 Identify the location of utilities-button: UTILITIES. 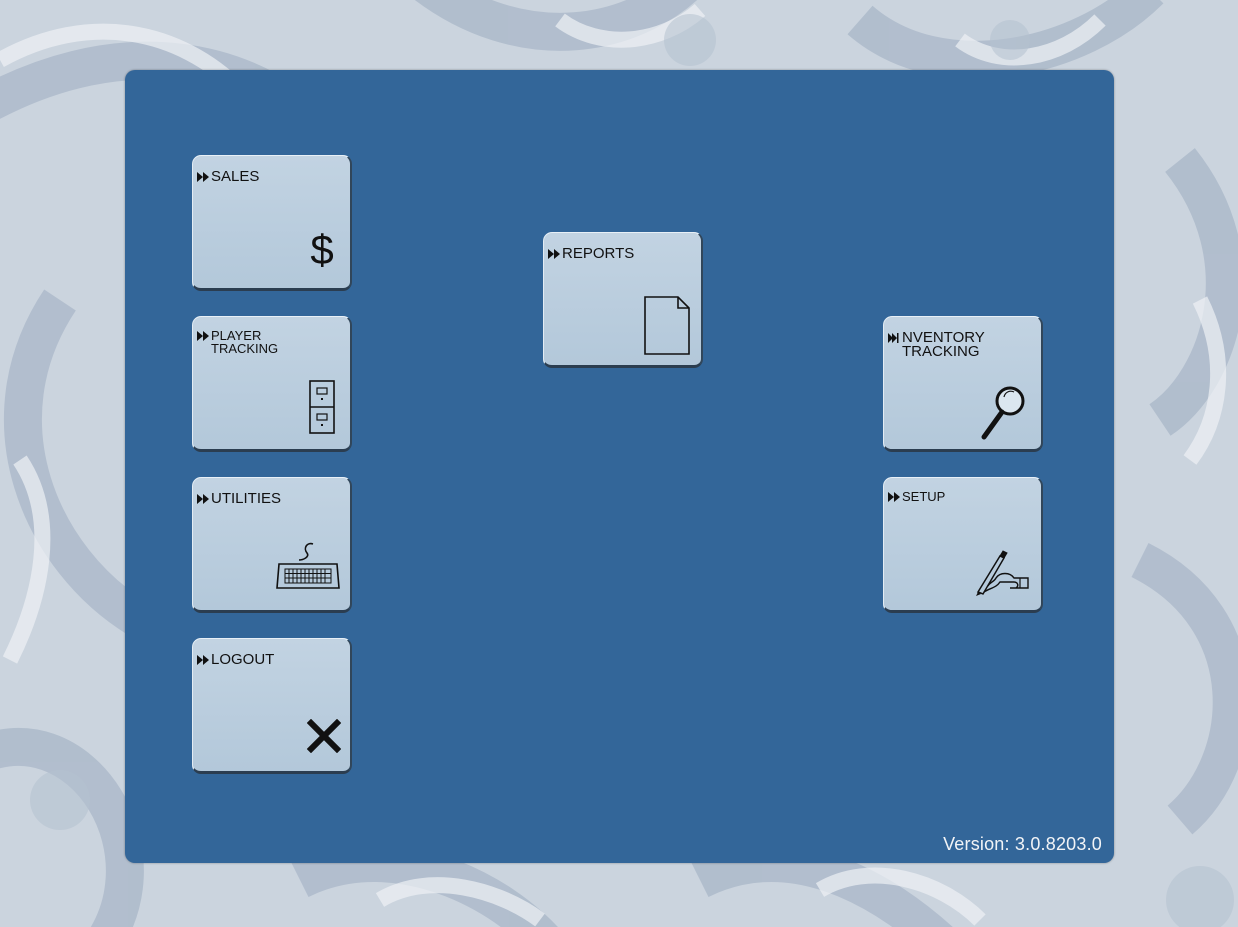
(272, 545).